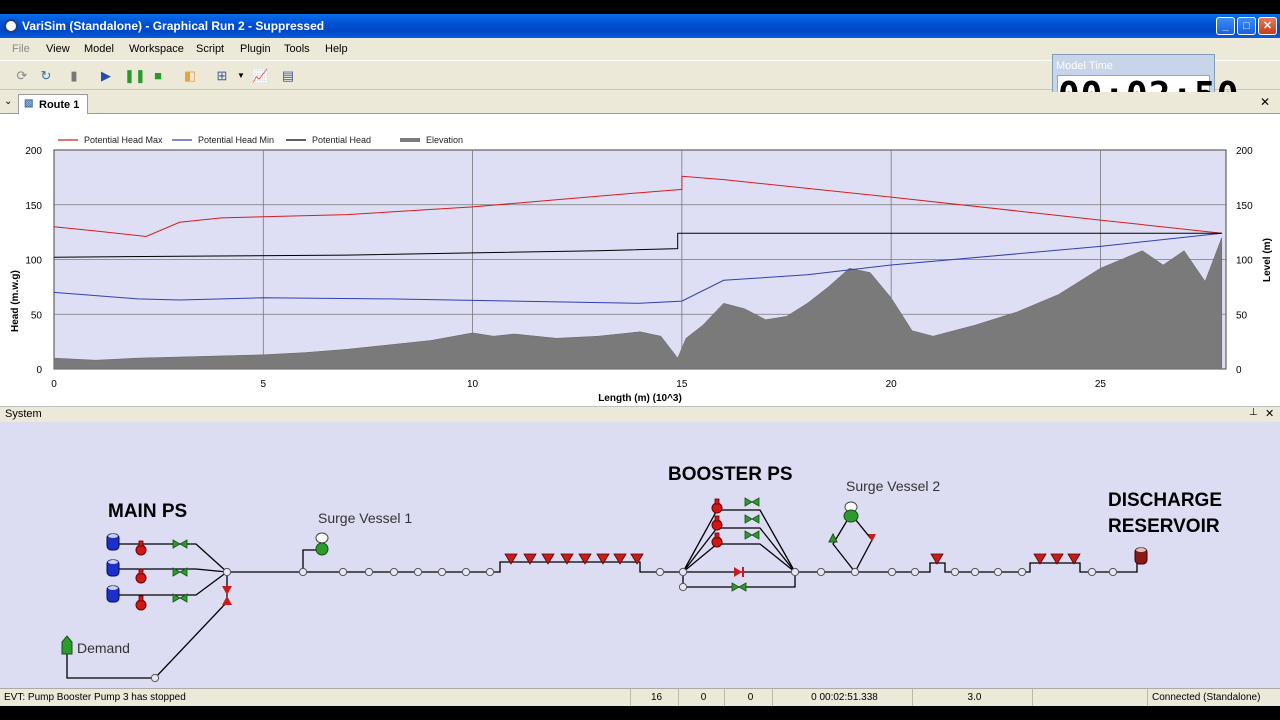 The height and width of the screenshot is (720, 1280). What do you see at coordinates (33, 151) in the screenshot?
I see `y-tick-label: 200` at bounding box center [33, 151].